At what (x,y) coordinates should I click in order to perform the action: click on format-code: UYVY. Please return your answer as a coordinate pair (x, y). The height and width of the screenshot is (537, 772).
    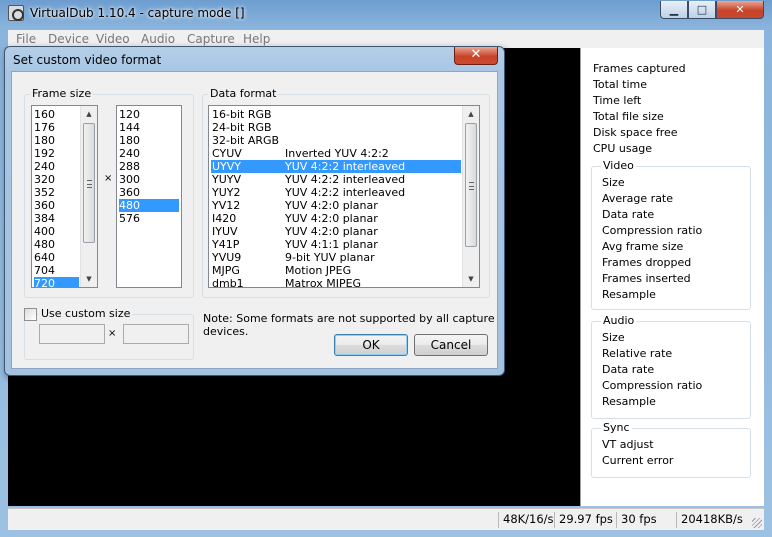
    Looking at the image, I should click on (227, 166).